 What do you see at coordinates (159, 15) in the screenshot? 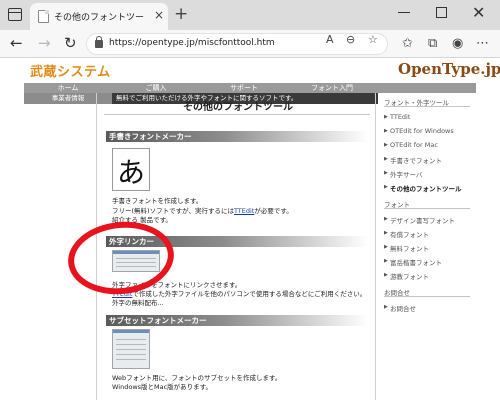
I see `tab-close-icon: ×` at bounding box center [159, 15].